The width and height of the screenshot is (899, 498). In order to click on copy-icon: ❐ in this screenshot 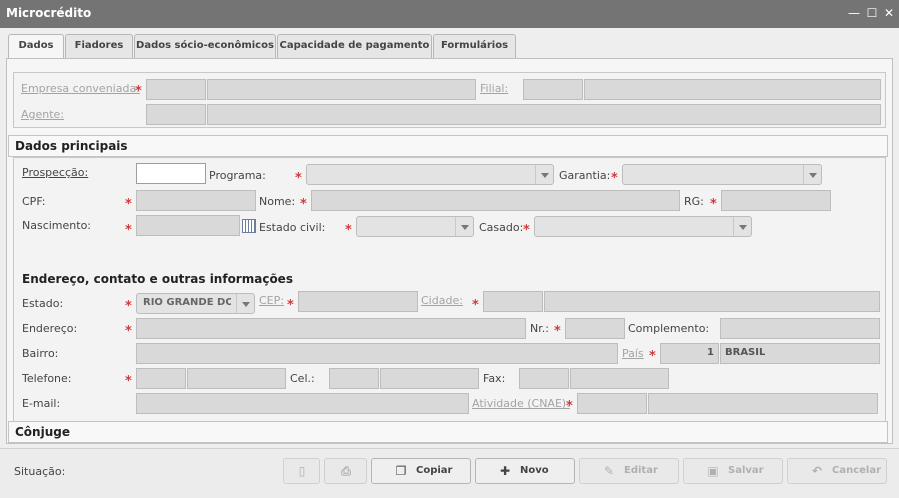, I will do `click(401, 471)`.